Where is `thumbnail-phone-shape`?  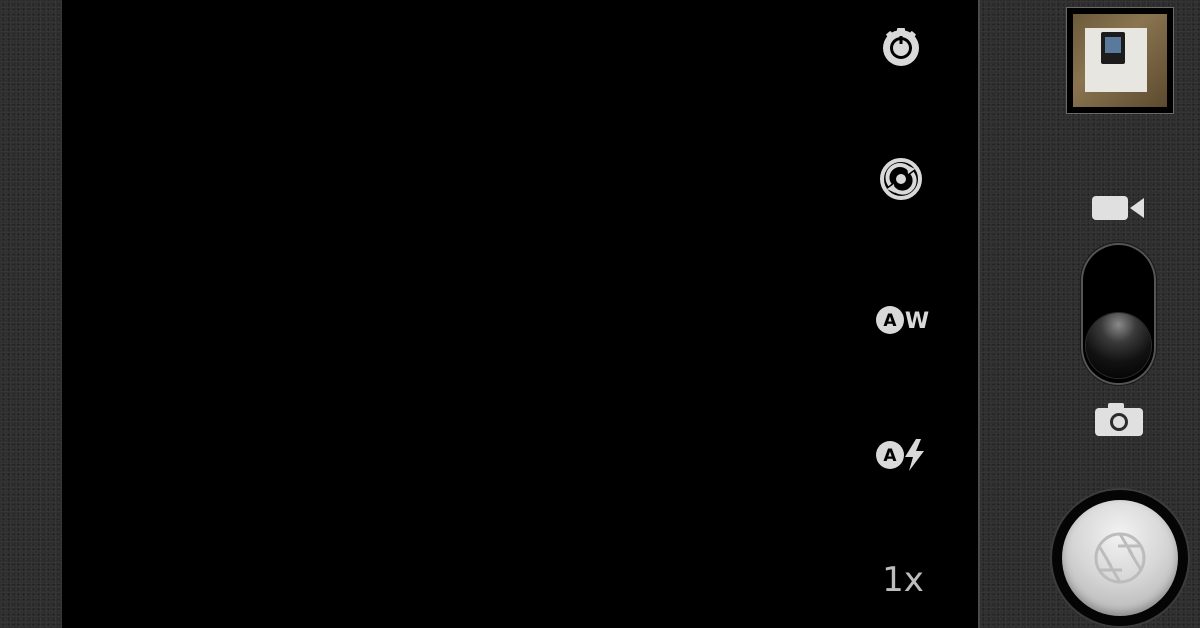 thumbnail-phone-shape is located at coordinates (1113, 48).